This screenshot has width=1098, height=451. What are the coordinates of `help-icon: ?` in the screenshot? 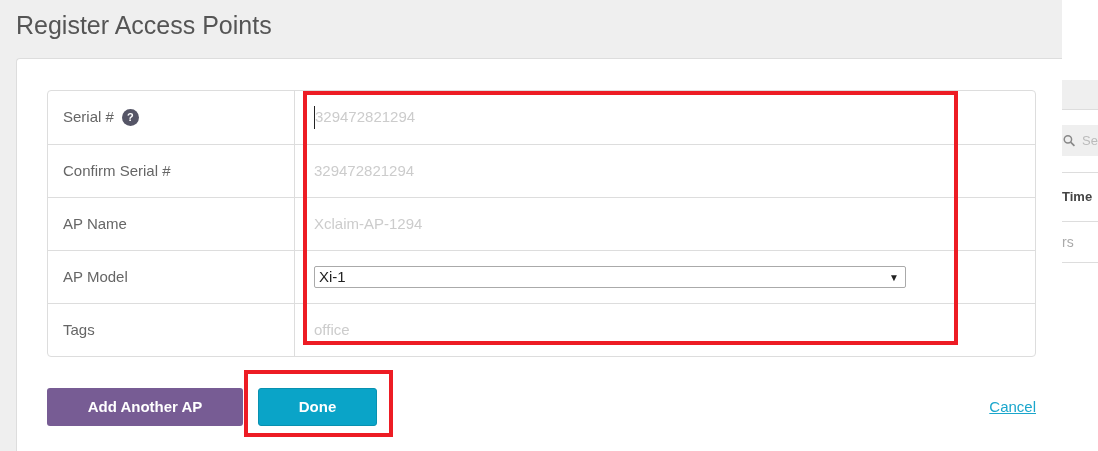 It's located at (130, 117).